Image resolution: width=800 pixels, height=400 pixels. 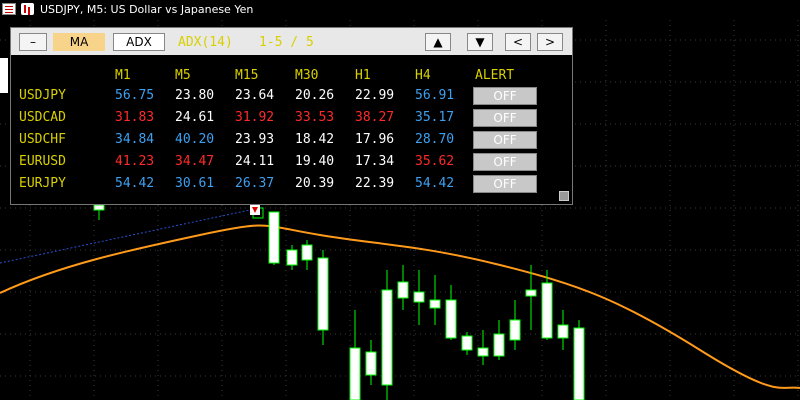 I want to click on table-row: USDCHF 34.84 40.20 23.93 18.42 17.96 28.70 OFF, so click(x=291, y=142).